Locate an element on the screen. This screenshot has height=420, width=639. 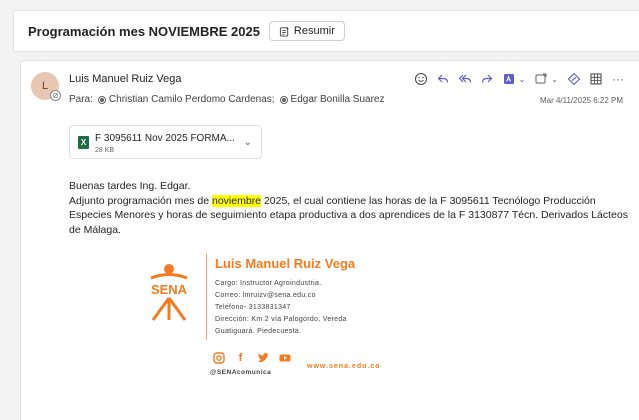
summarize-button: Resumir is located at coordinates (306, 31).